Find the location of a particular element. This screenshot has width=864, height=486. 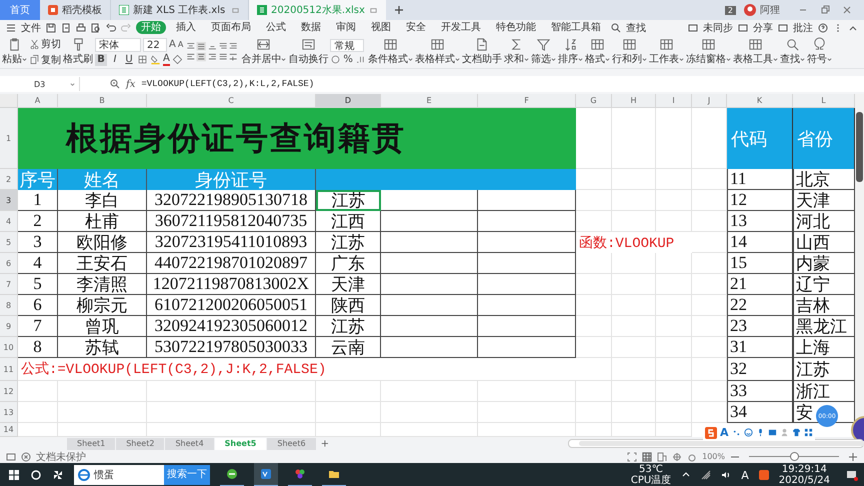

percent-button: % is located at coordinates (348, 59).